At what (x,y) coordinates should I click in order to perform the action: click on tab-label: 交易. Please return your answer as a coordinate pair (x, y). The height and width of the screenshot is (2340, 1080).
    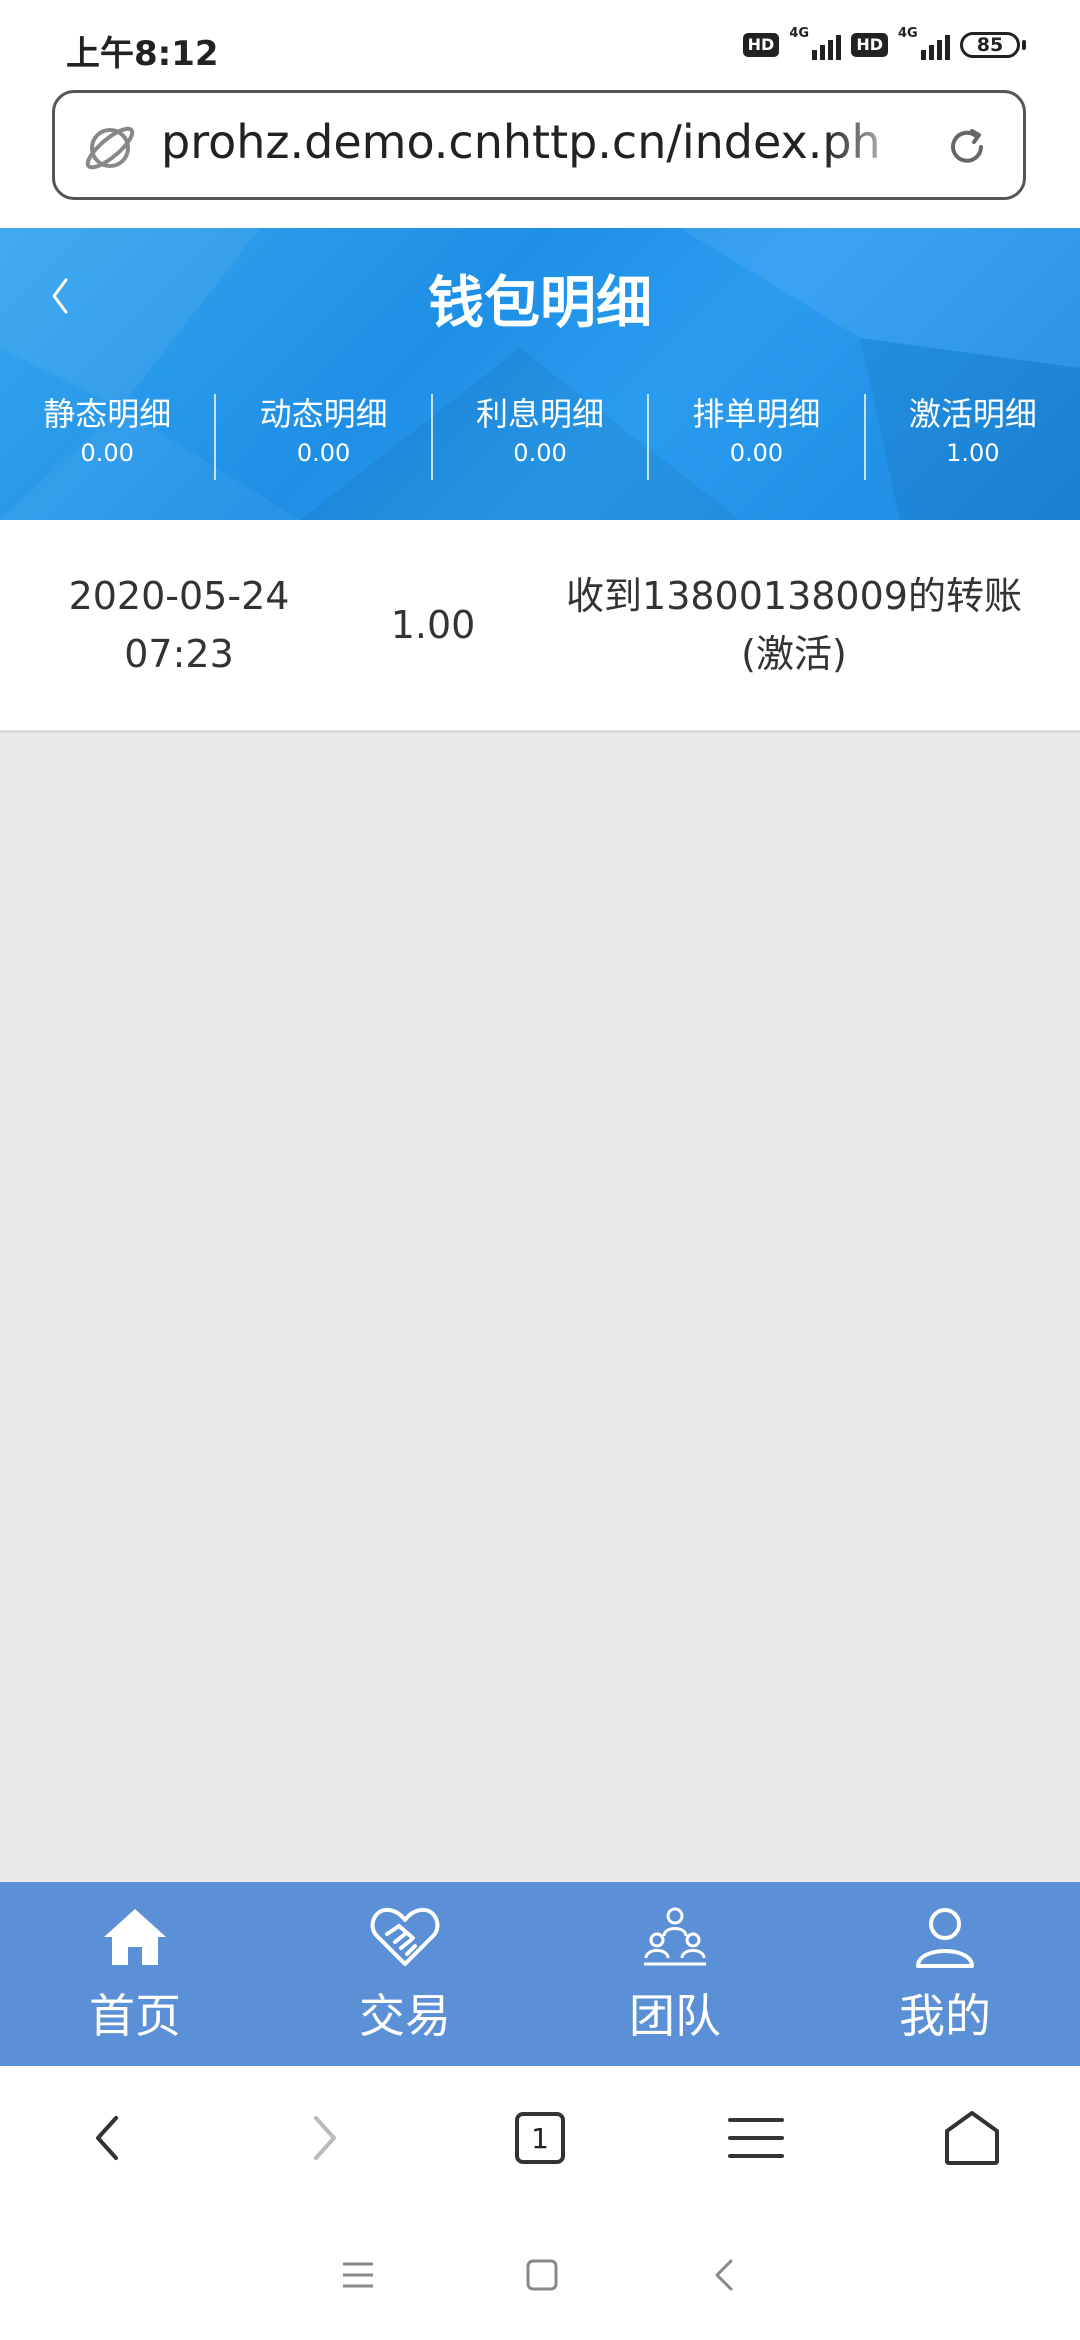
    Looking at the image, I should click on (405, 2016).